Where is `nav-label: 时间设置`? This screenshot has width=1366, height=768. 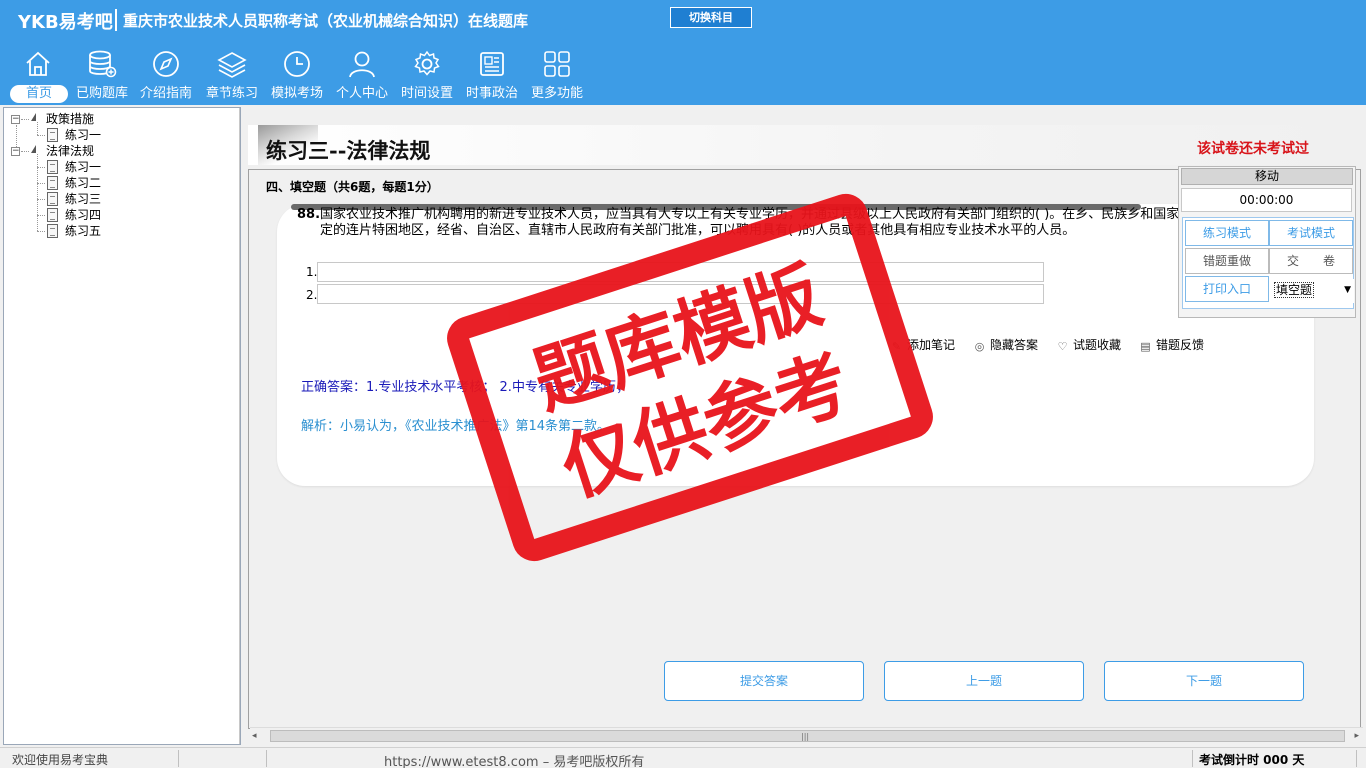 nav-label: 时间设置 is located at coordinates (426, 93).